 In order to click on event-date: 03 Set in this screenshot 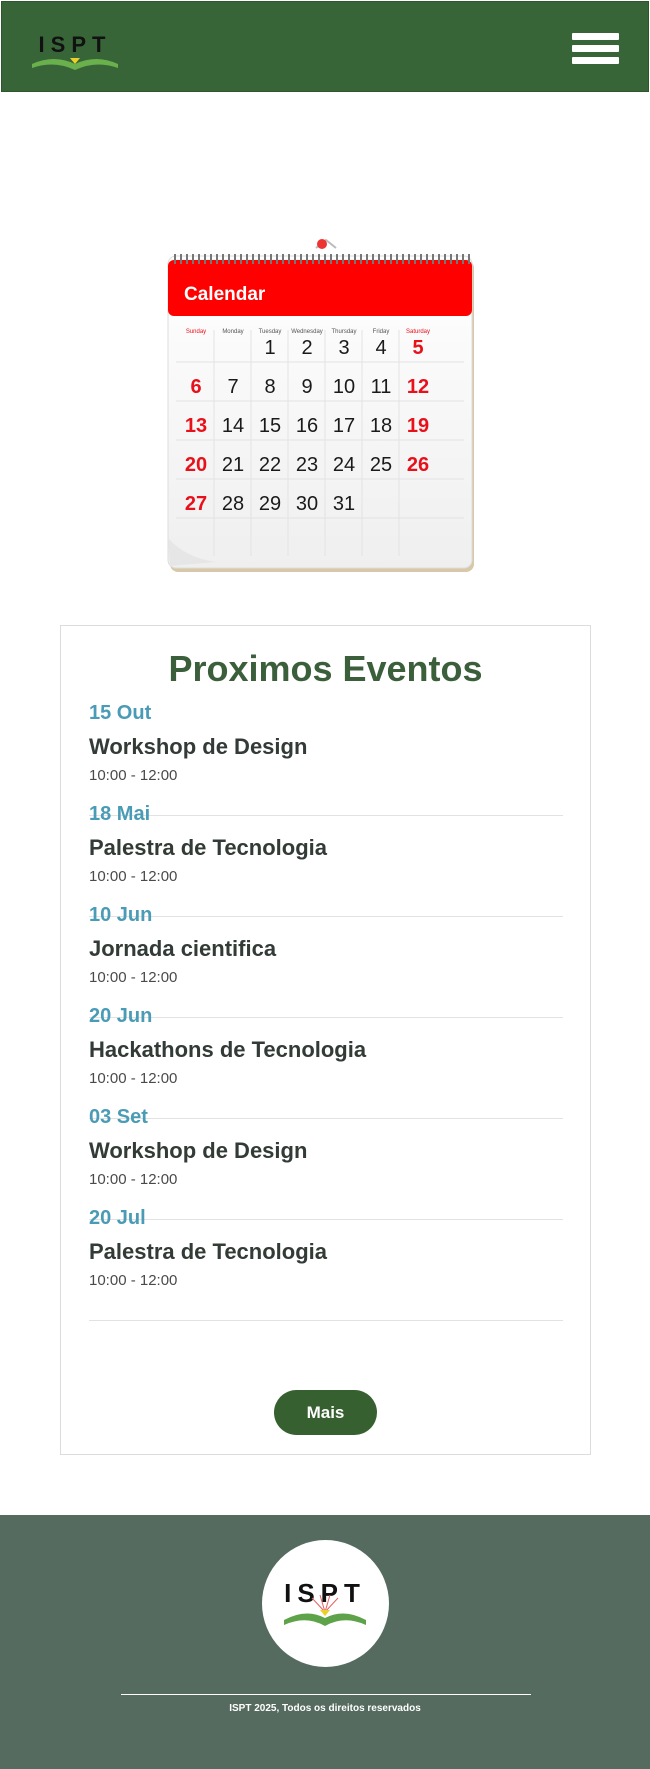, I will do `click(118, 1117)`.